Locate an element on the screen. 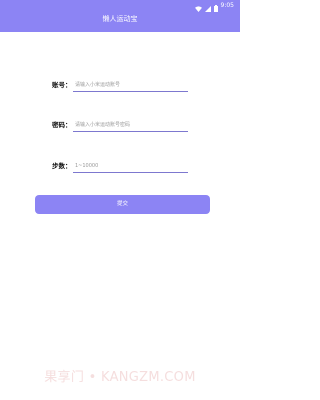  status-bar: 9:05 is located at coordinates (120, 6).